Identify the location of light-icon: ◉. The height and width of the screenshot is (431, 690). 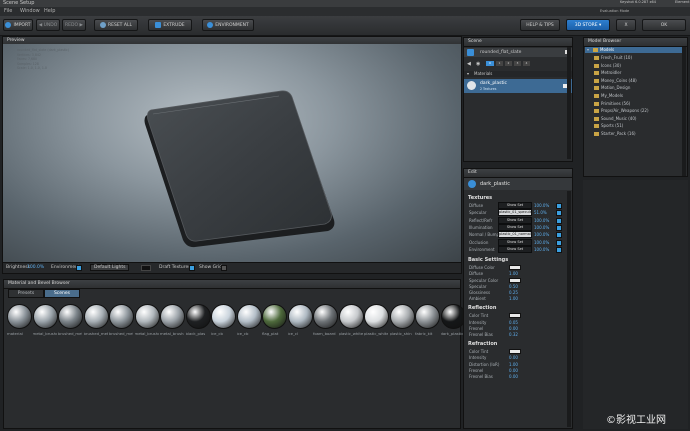
(478, 64).